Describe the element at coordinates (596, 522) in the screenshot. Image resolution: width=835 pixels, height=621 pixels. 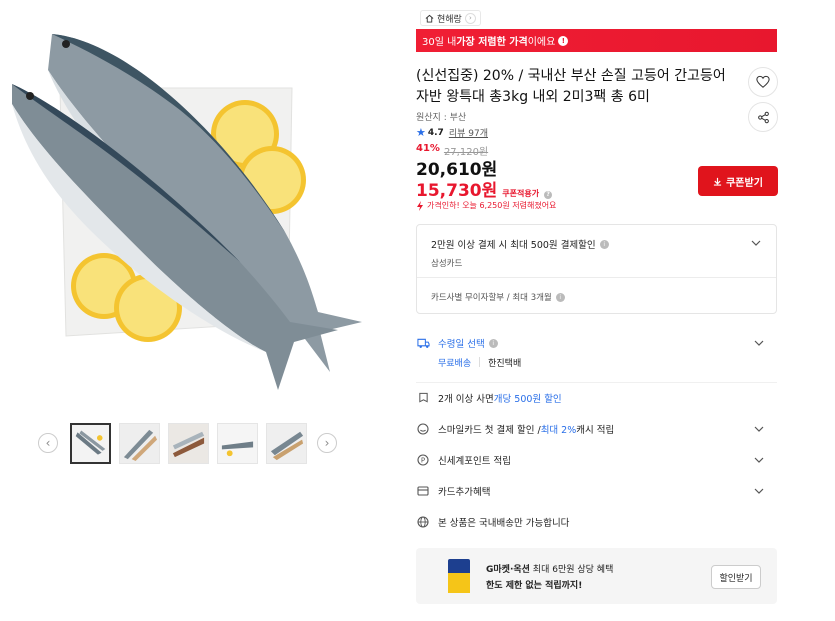
I see `domestic-shipping-row: 본 상품은 국내배송만 가능합니다` at that location.